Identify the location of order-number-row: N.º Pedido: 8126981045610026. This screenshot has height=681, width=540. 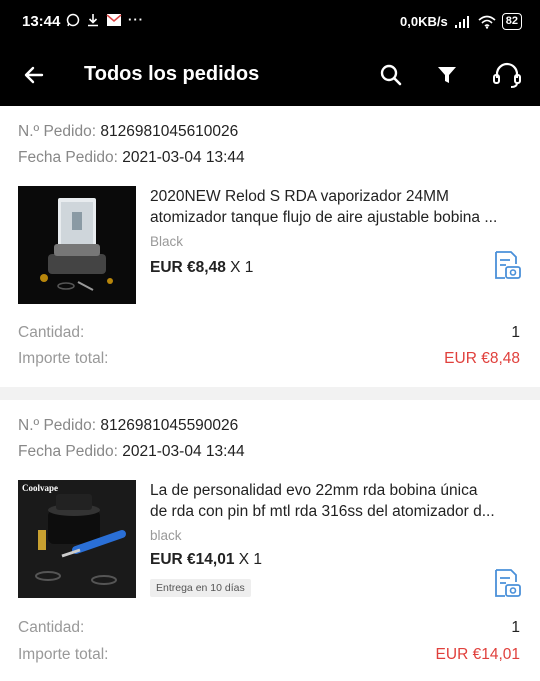
(128, 132).